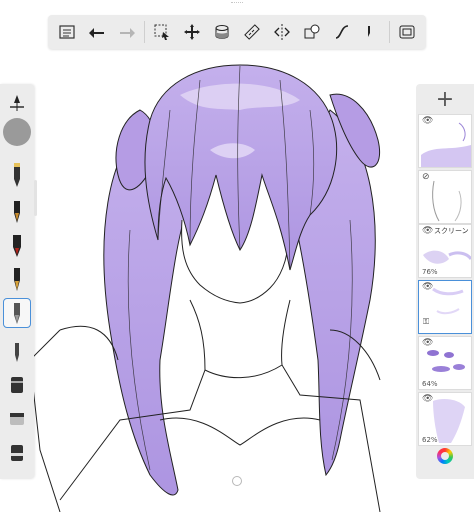 This screenshot has width=474, height=512. What do you see at coordinates (17, 313) in the screenshot?
I see `selected-pen-icon` at bounding box center [17, 313].